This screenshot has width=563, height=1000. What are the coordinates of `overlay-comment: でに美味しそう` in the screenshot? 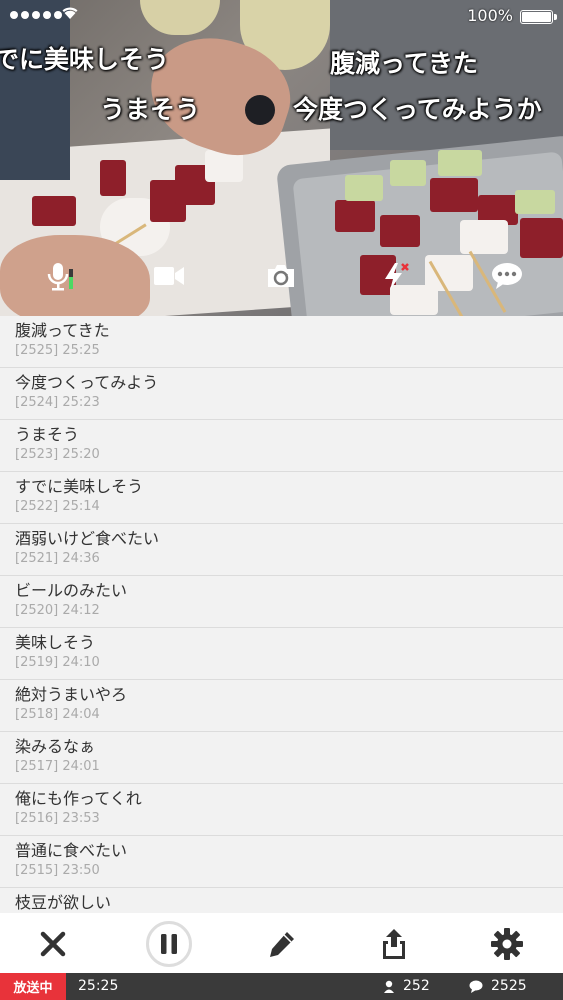 It's located at (85, 59).